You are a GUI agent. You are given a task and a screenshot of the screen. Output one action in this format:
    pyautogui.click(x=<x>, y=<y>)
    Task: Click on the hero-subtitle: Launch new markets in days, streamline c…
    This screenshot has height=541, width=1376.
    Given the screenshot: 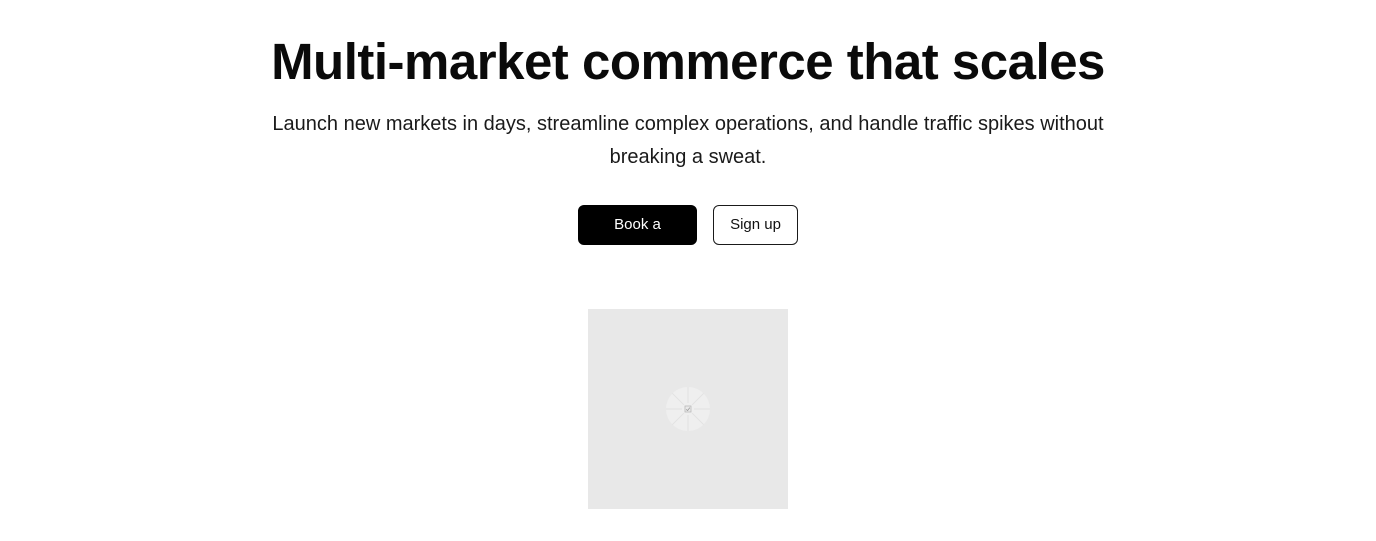 What is the action you would take?
    pyautogui.click(x=688, y=140)
    